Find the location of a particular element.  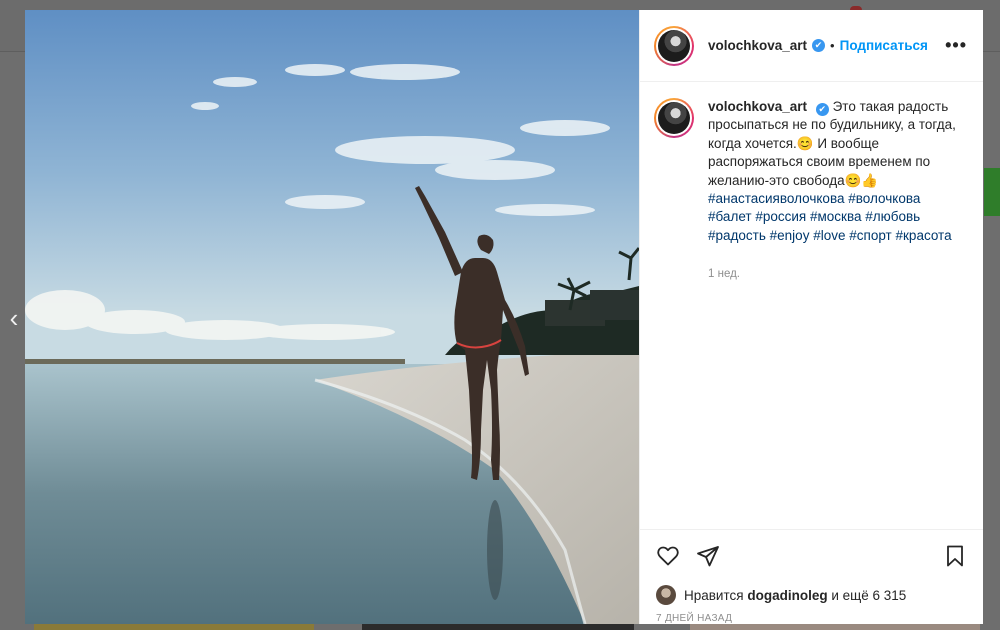

hashtag-link: #радость is located at coordinates (737, 235).